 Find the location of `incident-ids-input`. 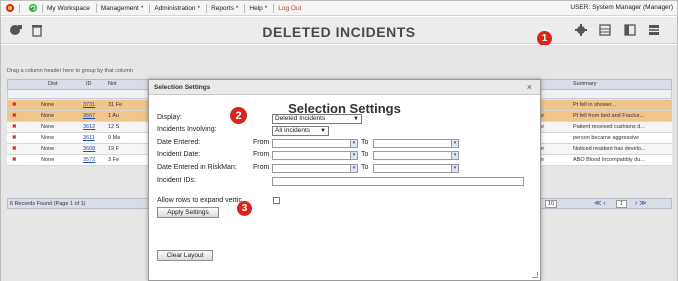

incident-ids-input is located at coordinates (398, 181).